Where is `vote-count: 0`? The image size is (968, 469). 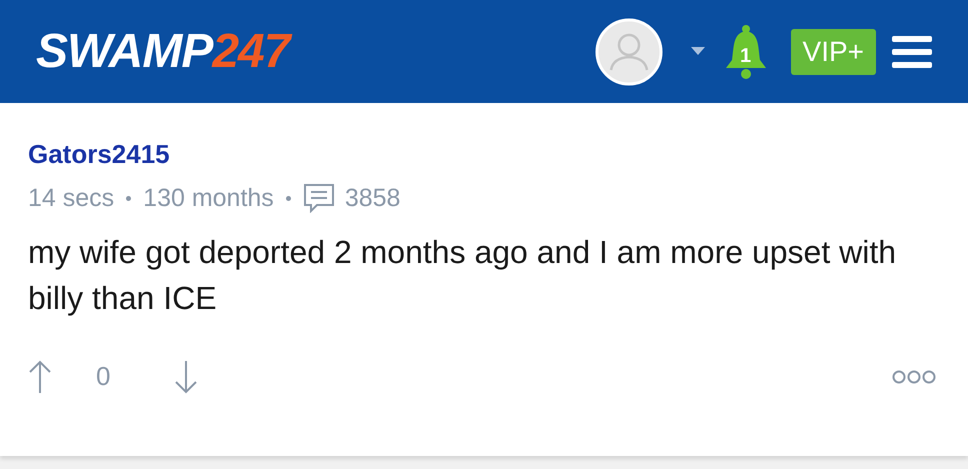
vote-count: 0 is located at coordinates (103, 376).